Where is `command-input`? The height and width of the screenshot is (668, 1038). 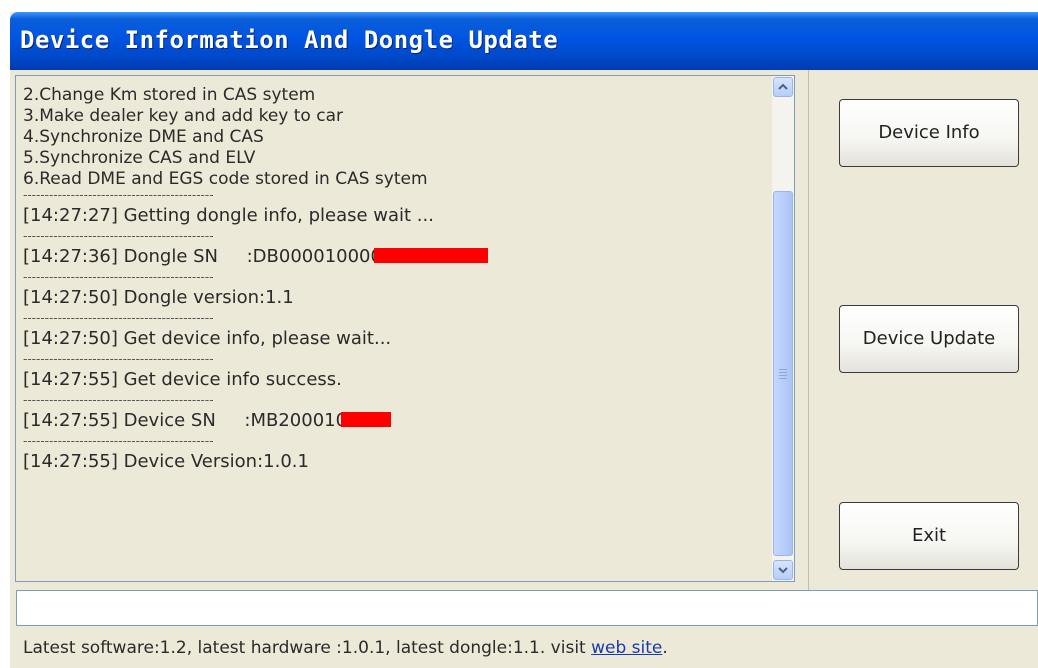 command-input is located at coordinates (527, 608).